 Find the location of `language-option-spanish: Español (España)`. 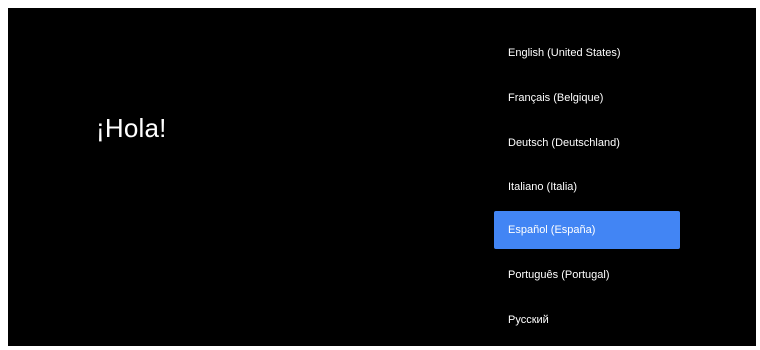

language-option-spanish: Español (España) is located at coordinates (587, 230).